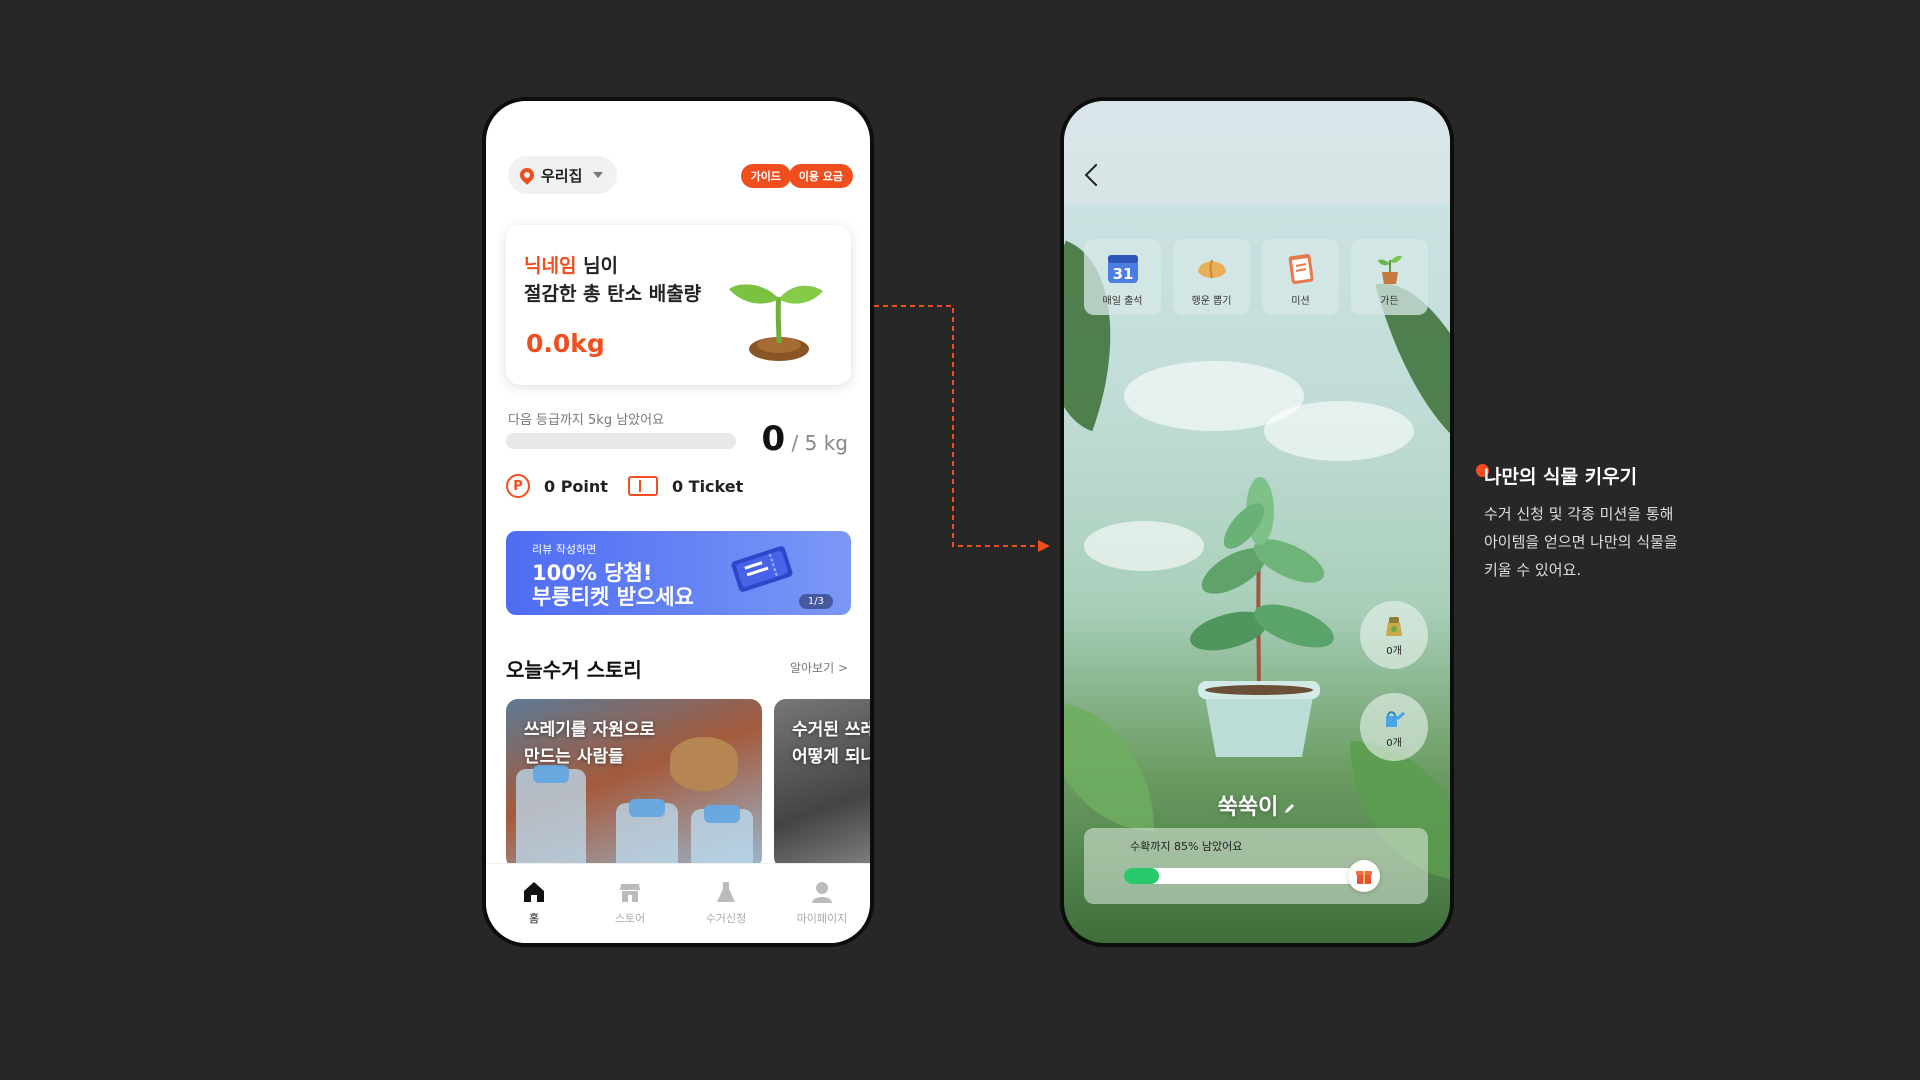  I want to click on tab-home-label: 홈, so click(534, 918).